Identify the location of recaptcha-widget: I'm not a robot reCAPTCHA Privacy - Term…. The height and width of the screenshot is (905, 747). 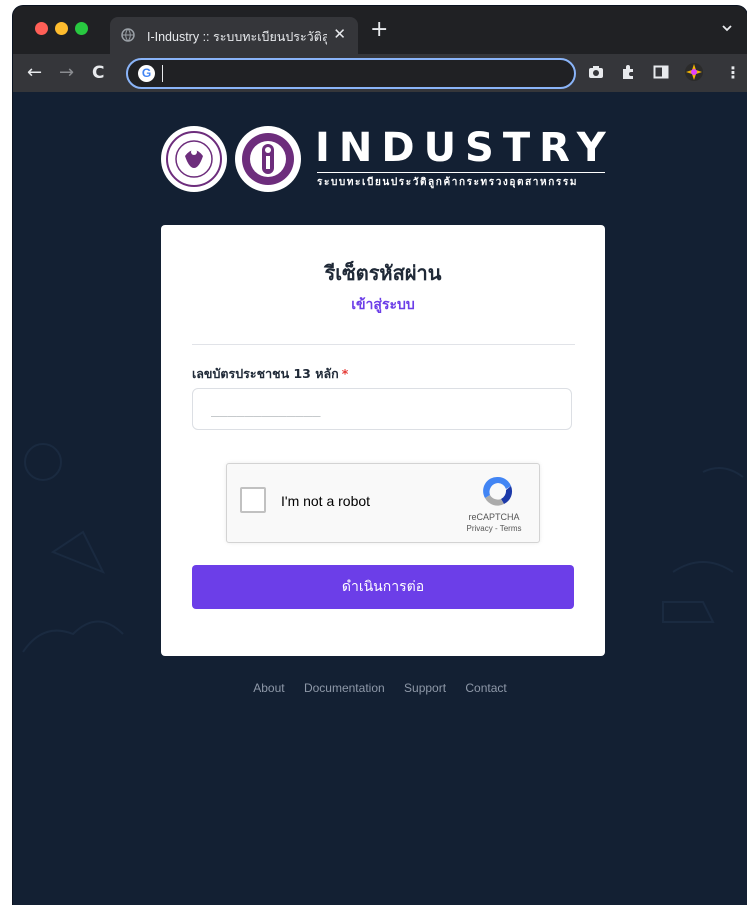
(383, 503).